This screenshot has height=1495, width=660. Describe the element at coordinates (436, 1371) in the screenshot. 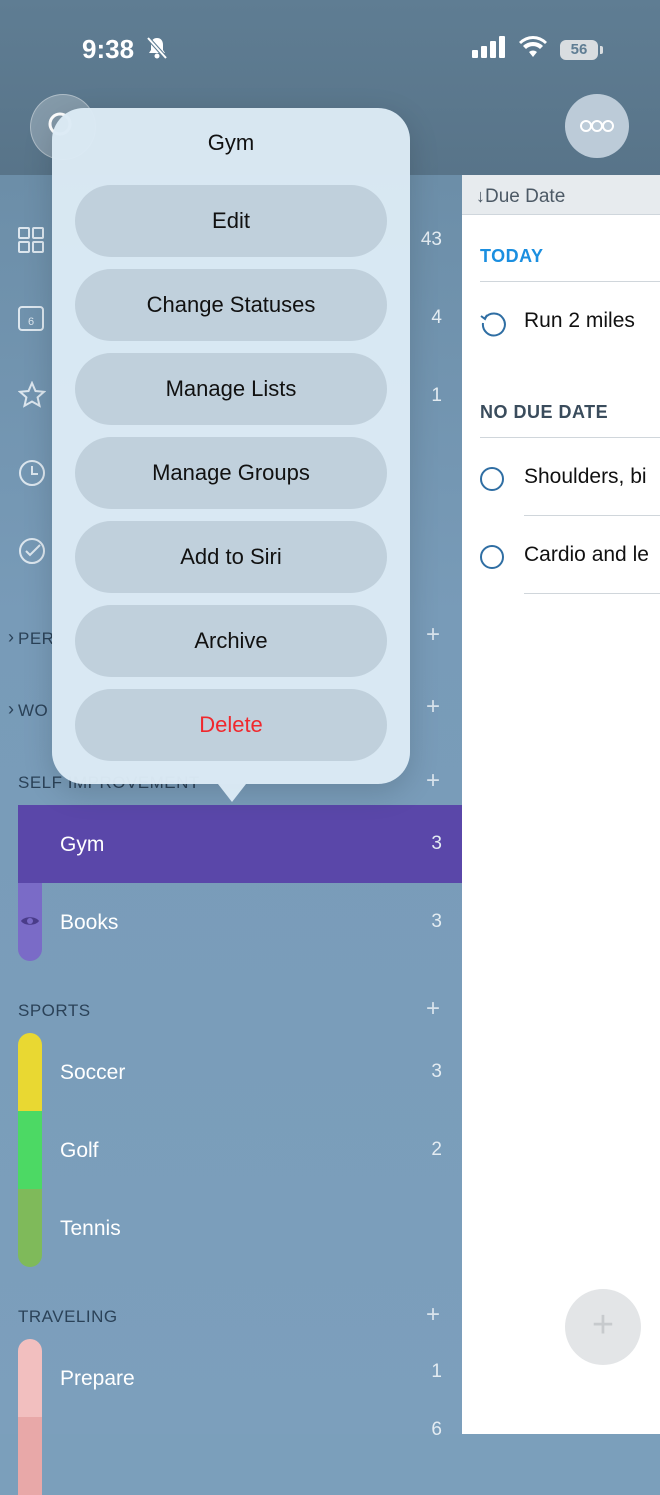

I see `list-count: 1` at that location.